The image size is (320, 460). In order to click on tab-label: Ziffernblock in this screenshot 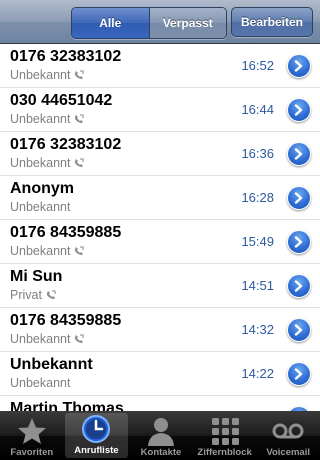, I will do `click(224, 452)`.